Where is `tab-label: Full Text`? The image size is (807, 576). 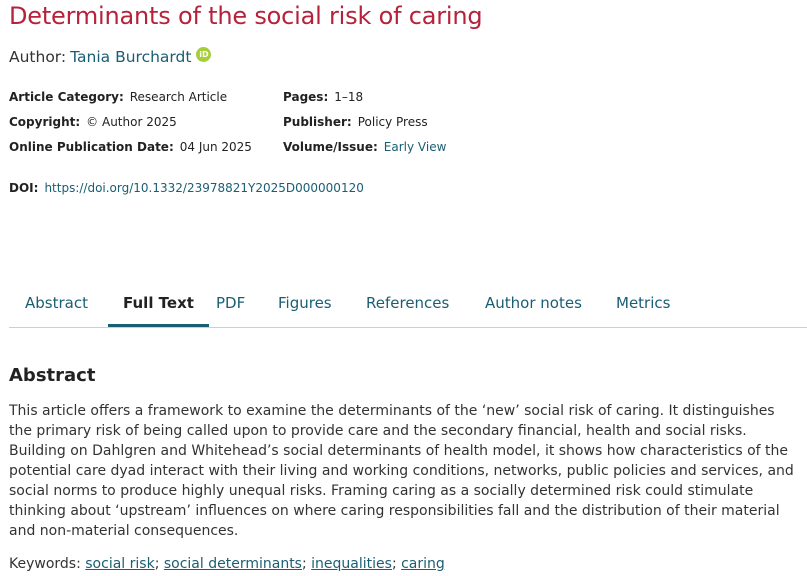 tab-label: Full Text is located at coordinates (158, 303).